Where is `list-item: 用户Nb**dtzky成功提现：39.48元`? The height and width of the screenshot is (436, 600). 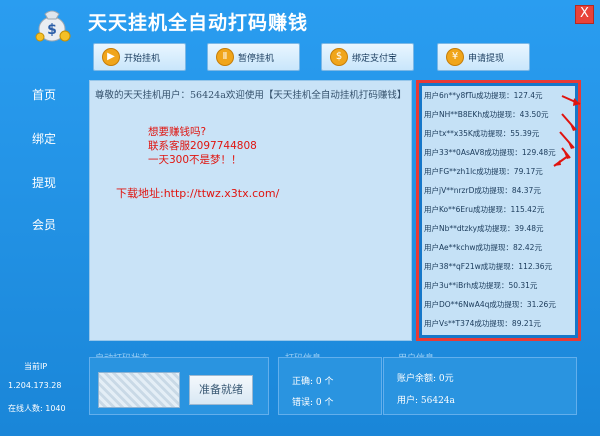 list-item: 用户Nb**dtzky成功提现：39.48元 is located at coordinates (484, 228).